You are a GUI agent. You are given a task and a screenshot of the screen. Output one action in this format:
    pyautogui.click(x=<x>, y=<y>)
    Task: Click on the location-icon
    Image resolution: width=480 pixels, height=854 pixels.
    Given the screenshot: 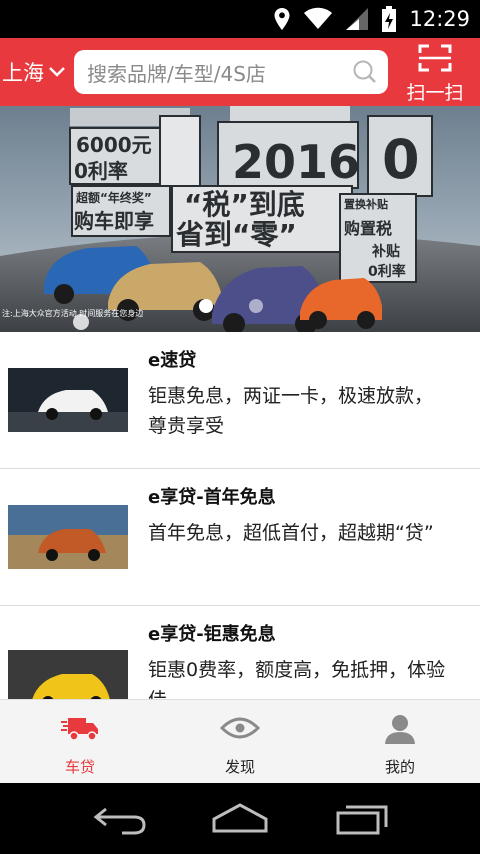 What is the action you would take?
    pyautogui.click(x=282, y=19)
    